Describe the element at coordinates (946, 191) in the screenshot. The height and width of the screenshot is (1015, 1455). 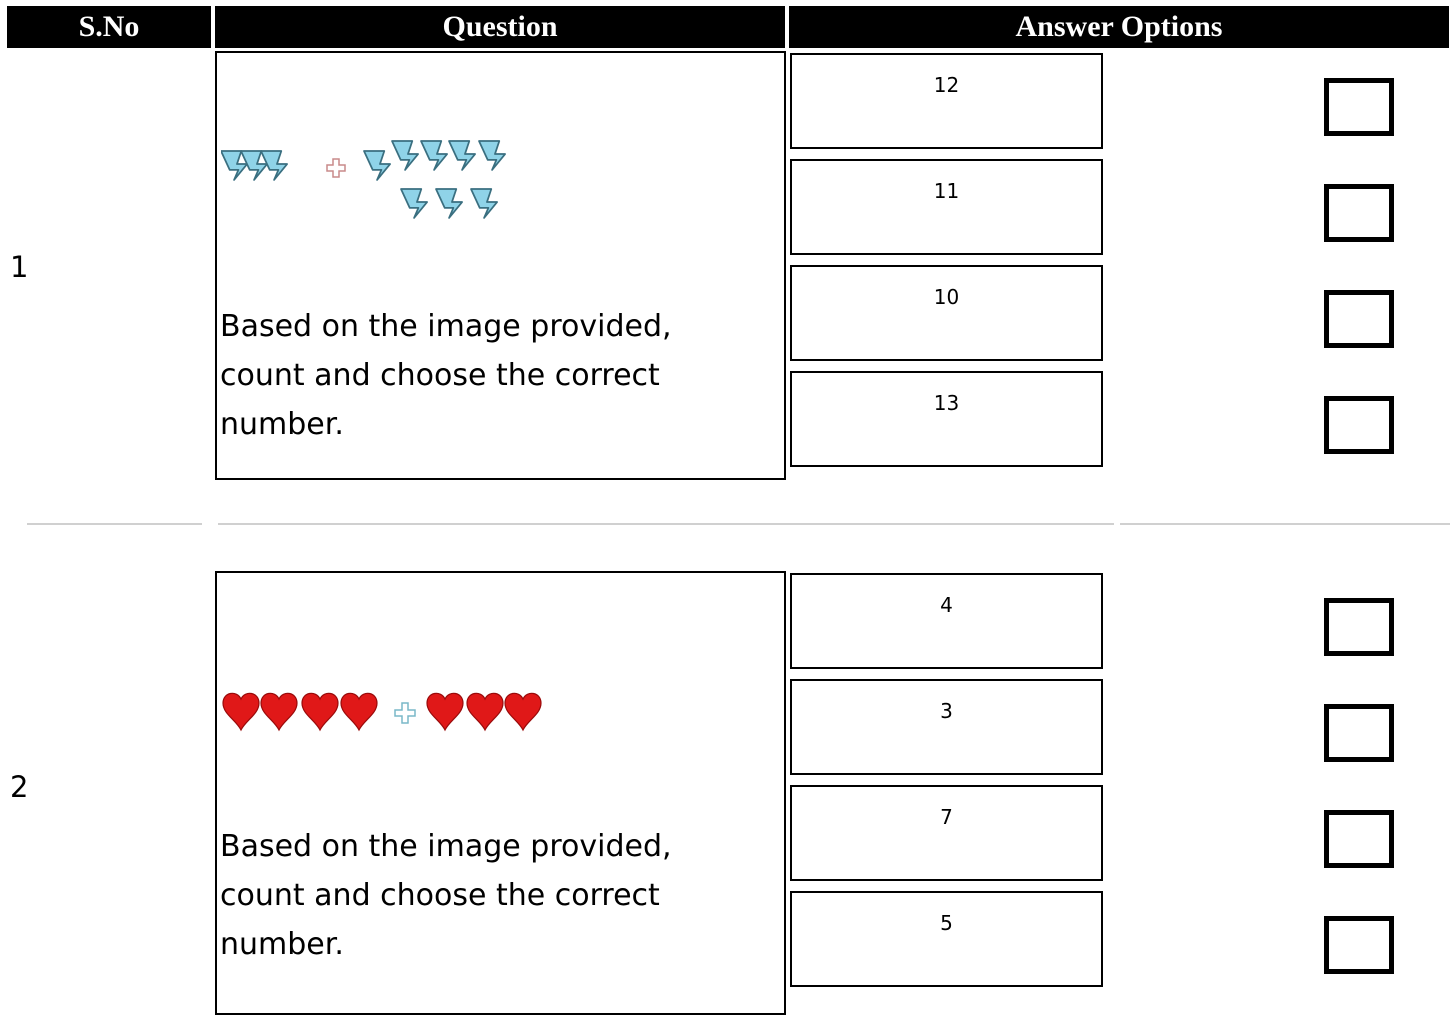
I see `answer-option-label: 11` at that location.